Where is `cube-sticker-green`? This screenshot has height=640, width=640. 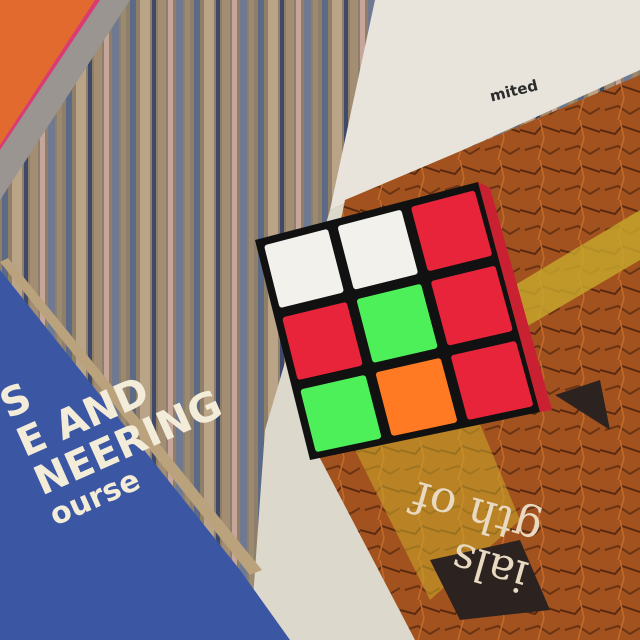
cube-sticker-green is located at coordinates (397, 323).